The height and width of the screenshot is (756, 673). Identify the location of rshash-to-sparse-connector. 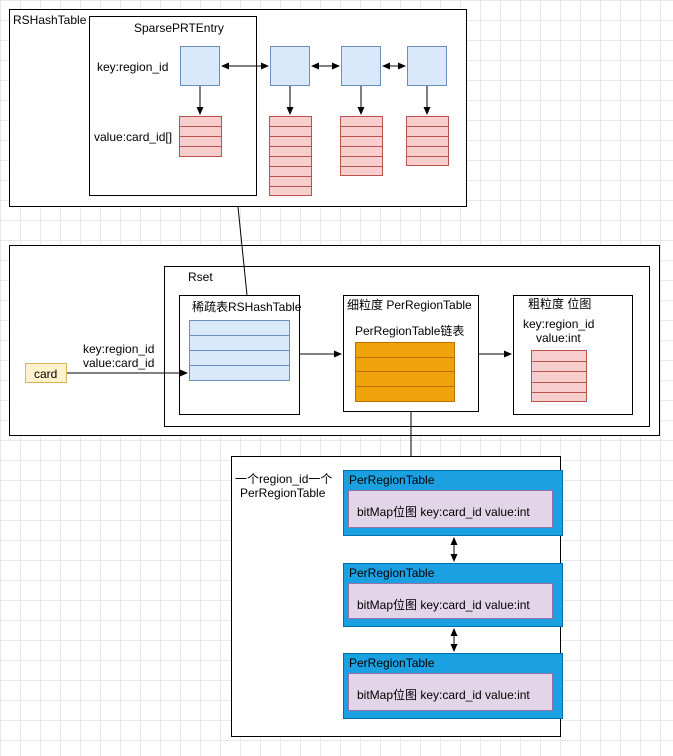
(242, 251).